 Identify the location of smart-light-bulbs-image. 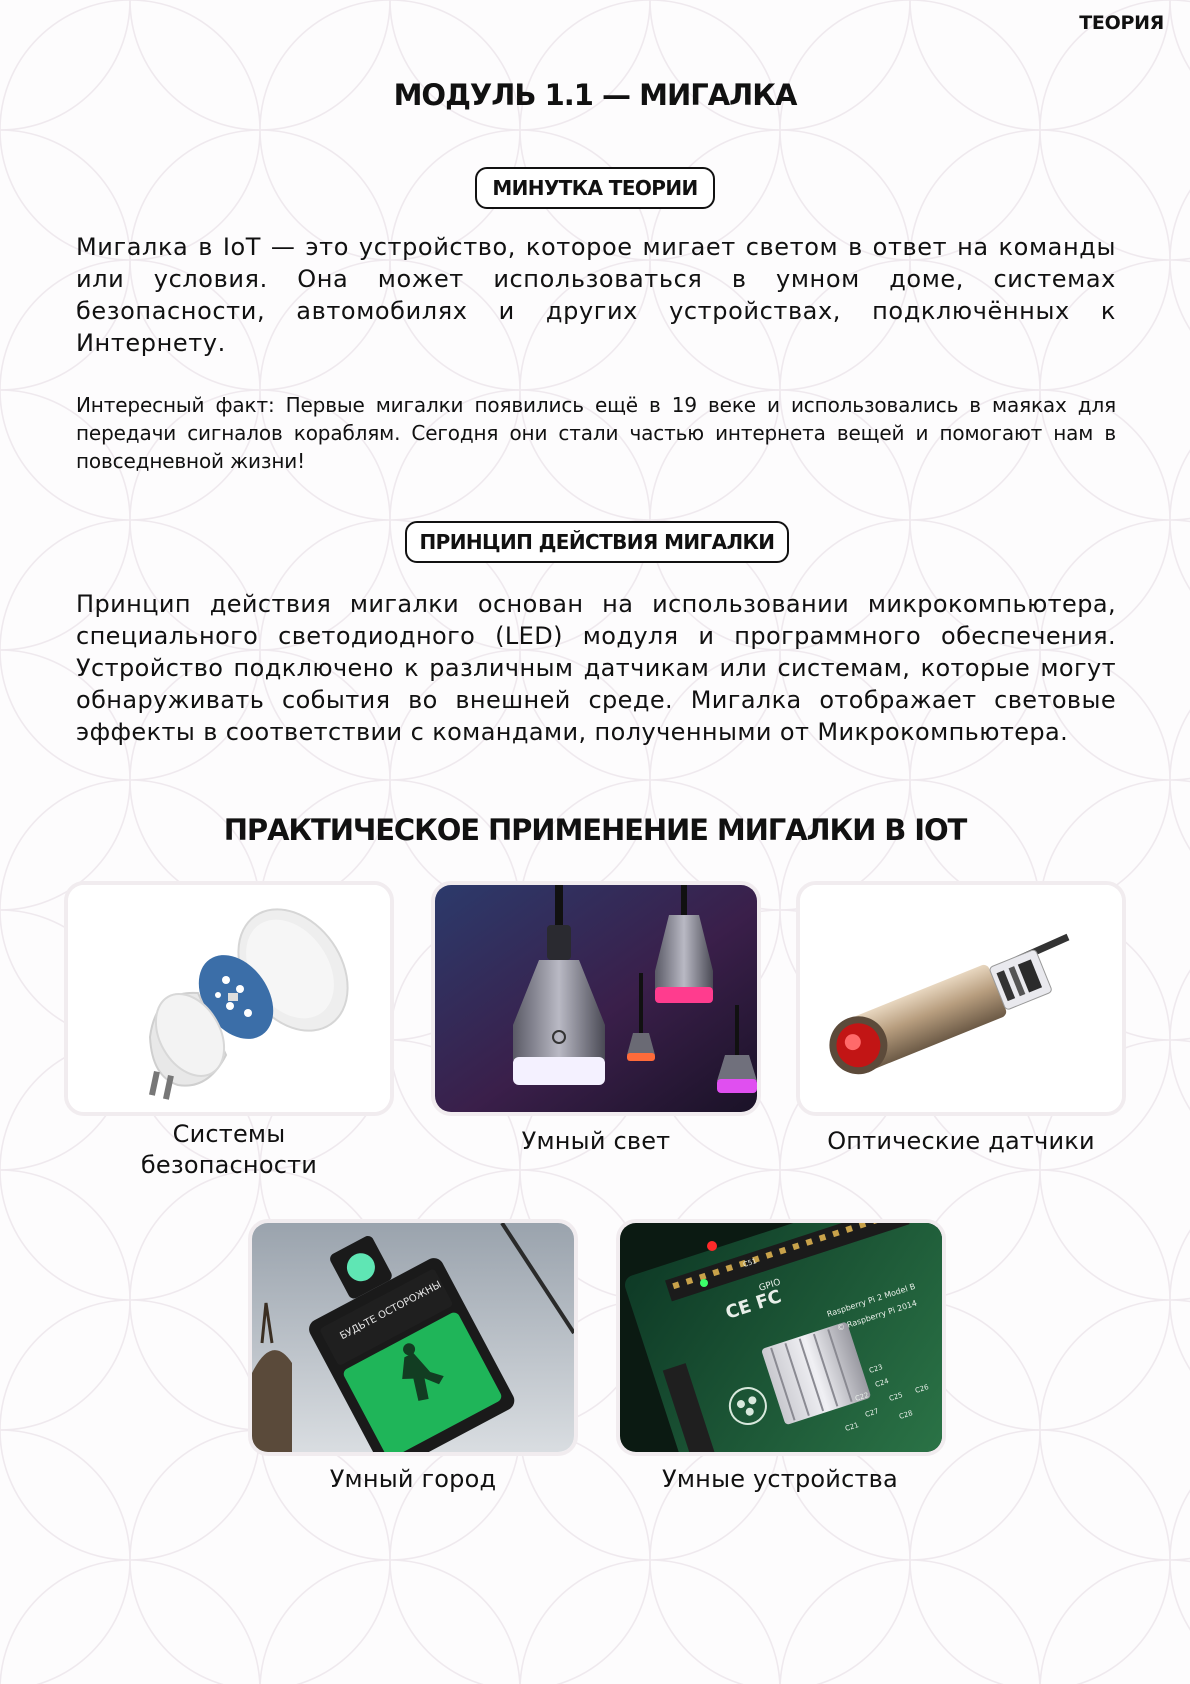
(596, 998).